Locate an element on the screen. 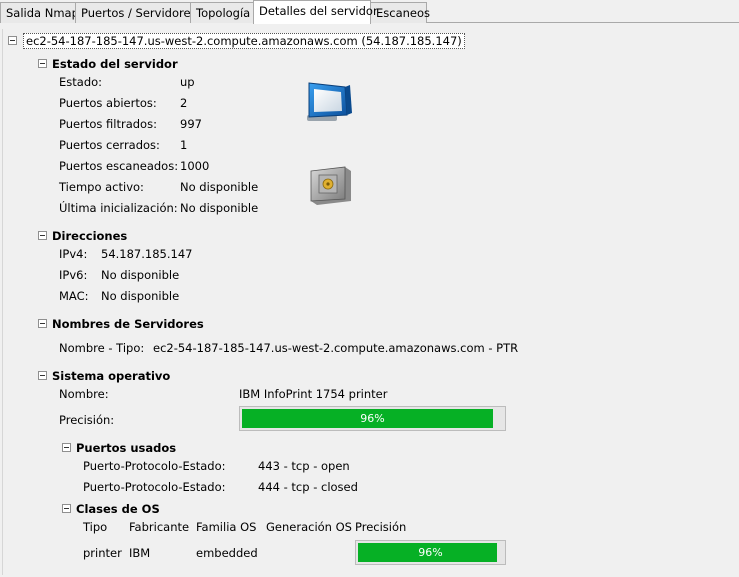 The height and width of the screenshot is (577, 739). status-value-escaneados: 1000 is located at coordinates (195, 166).